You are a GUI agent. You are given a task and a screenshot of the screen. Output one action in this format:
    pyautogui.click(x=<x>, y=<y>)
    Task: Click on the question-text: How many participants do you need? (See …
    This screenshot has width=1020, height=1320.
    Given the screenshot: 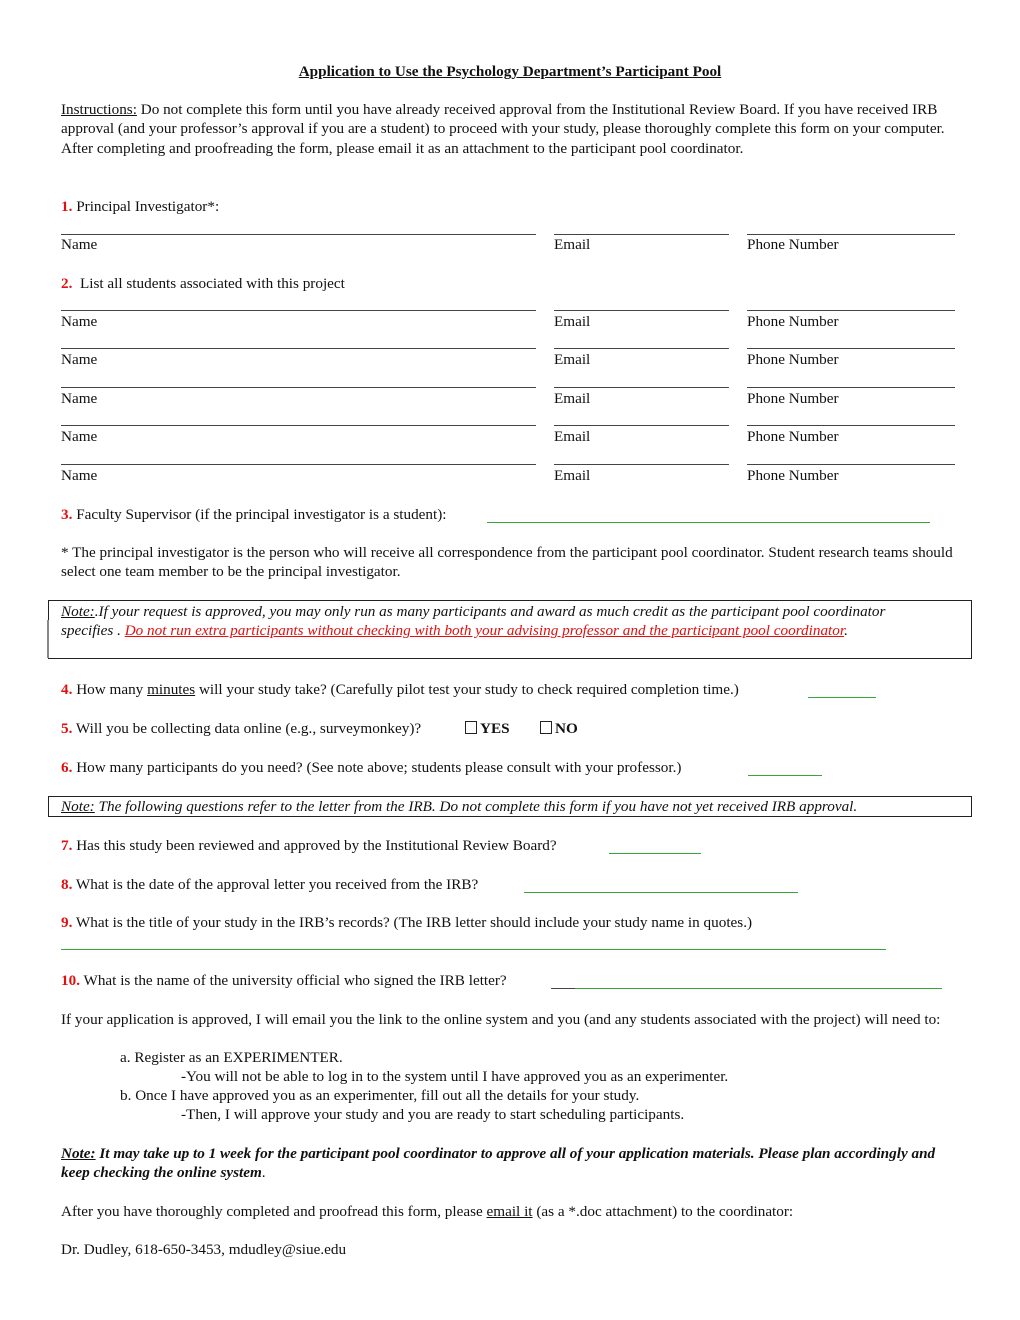 What is the action you would take?
    pyautogui.click(x=377, y=767)
    